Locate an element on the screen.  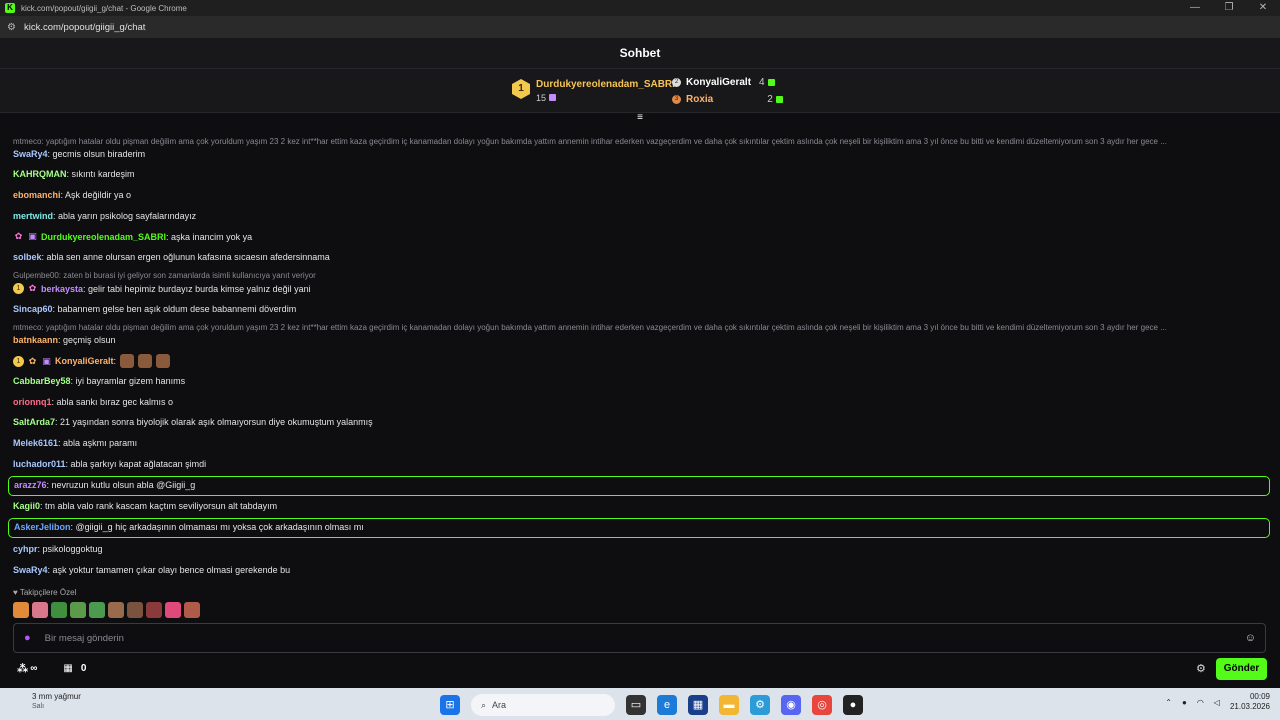
volume-icon: ◁ is located at coordinates (1217, 702).